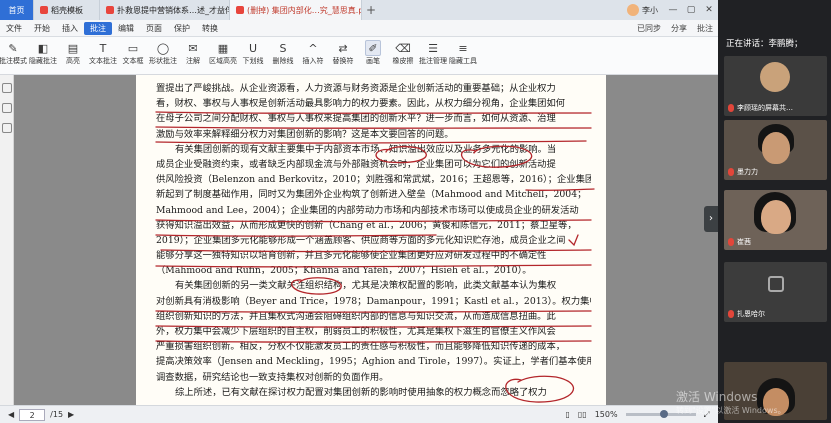  Describe the element at coordinates (433, 48) in the screenshot. I see `comment-manager-icon: ☰` at that location.